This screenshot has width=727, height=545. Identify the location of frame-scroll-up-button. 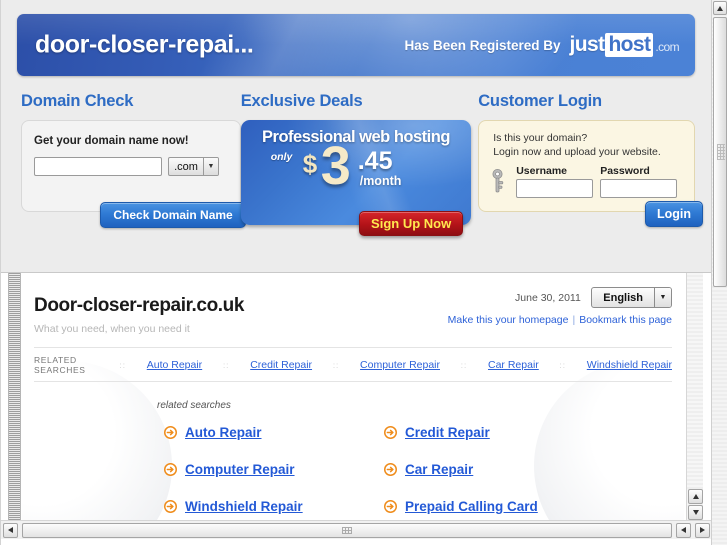
(695, 496).